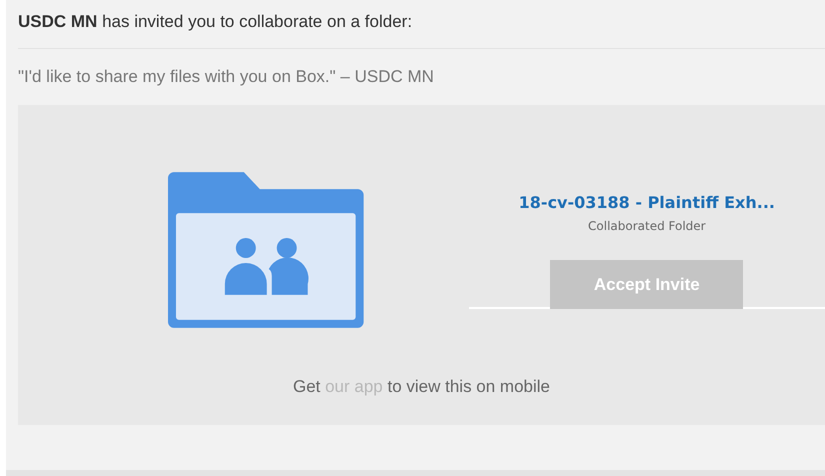  What do you see at coordinates (266, 250) in the screenshot?
I see `shared-folder-icon` at bounding box center [266, 250].